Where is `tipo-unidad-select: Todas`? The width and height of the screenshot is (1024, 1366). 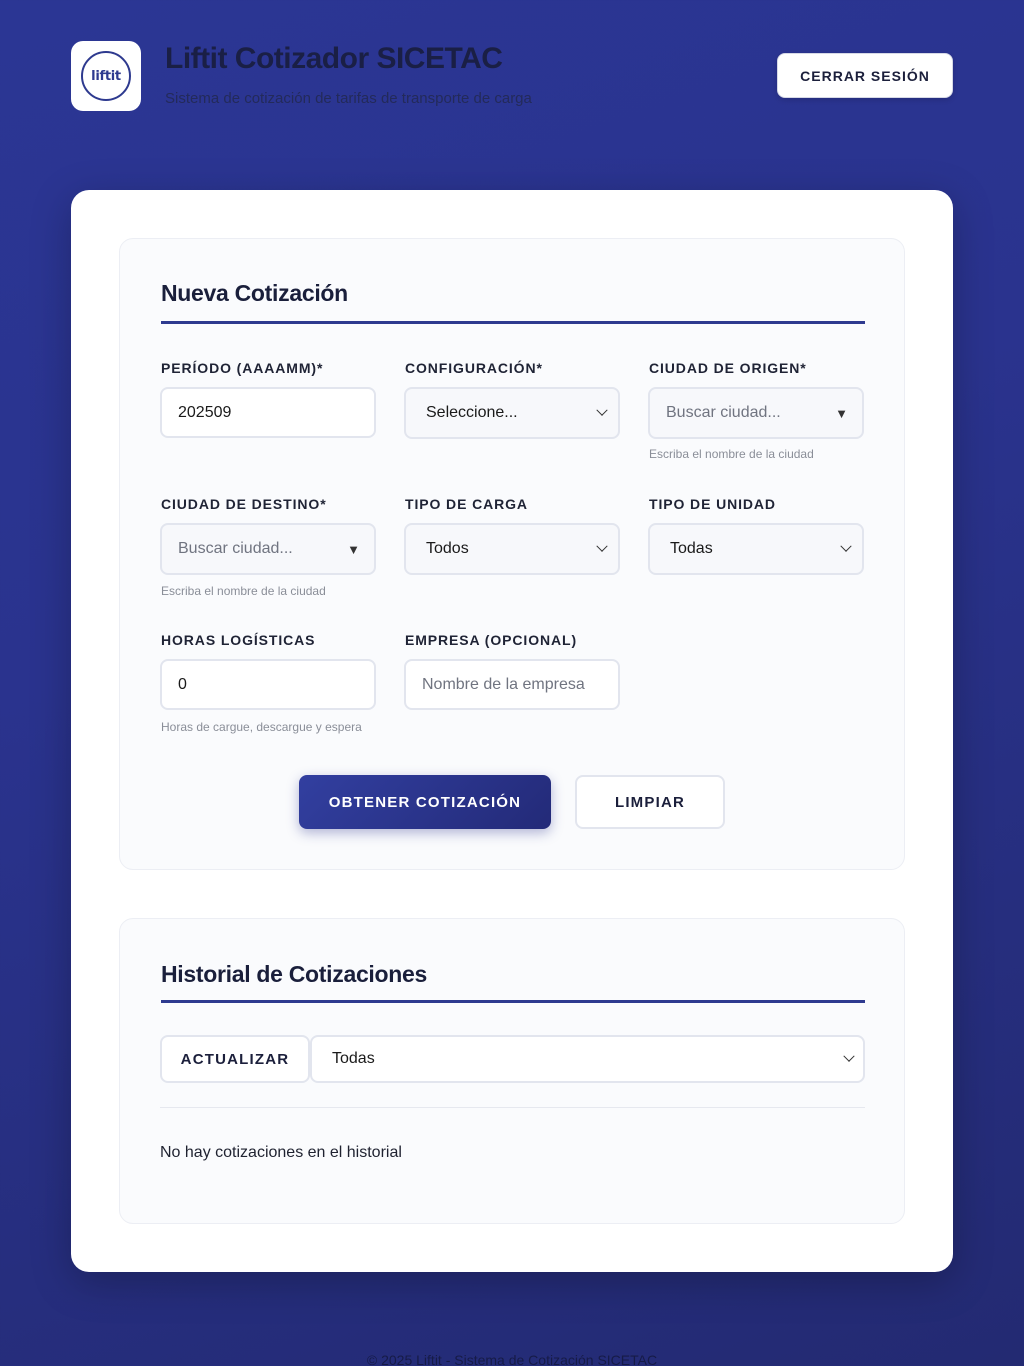 tipo-unidad-select: Todas is located at coordinates (756, 549).